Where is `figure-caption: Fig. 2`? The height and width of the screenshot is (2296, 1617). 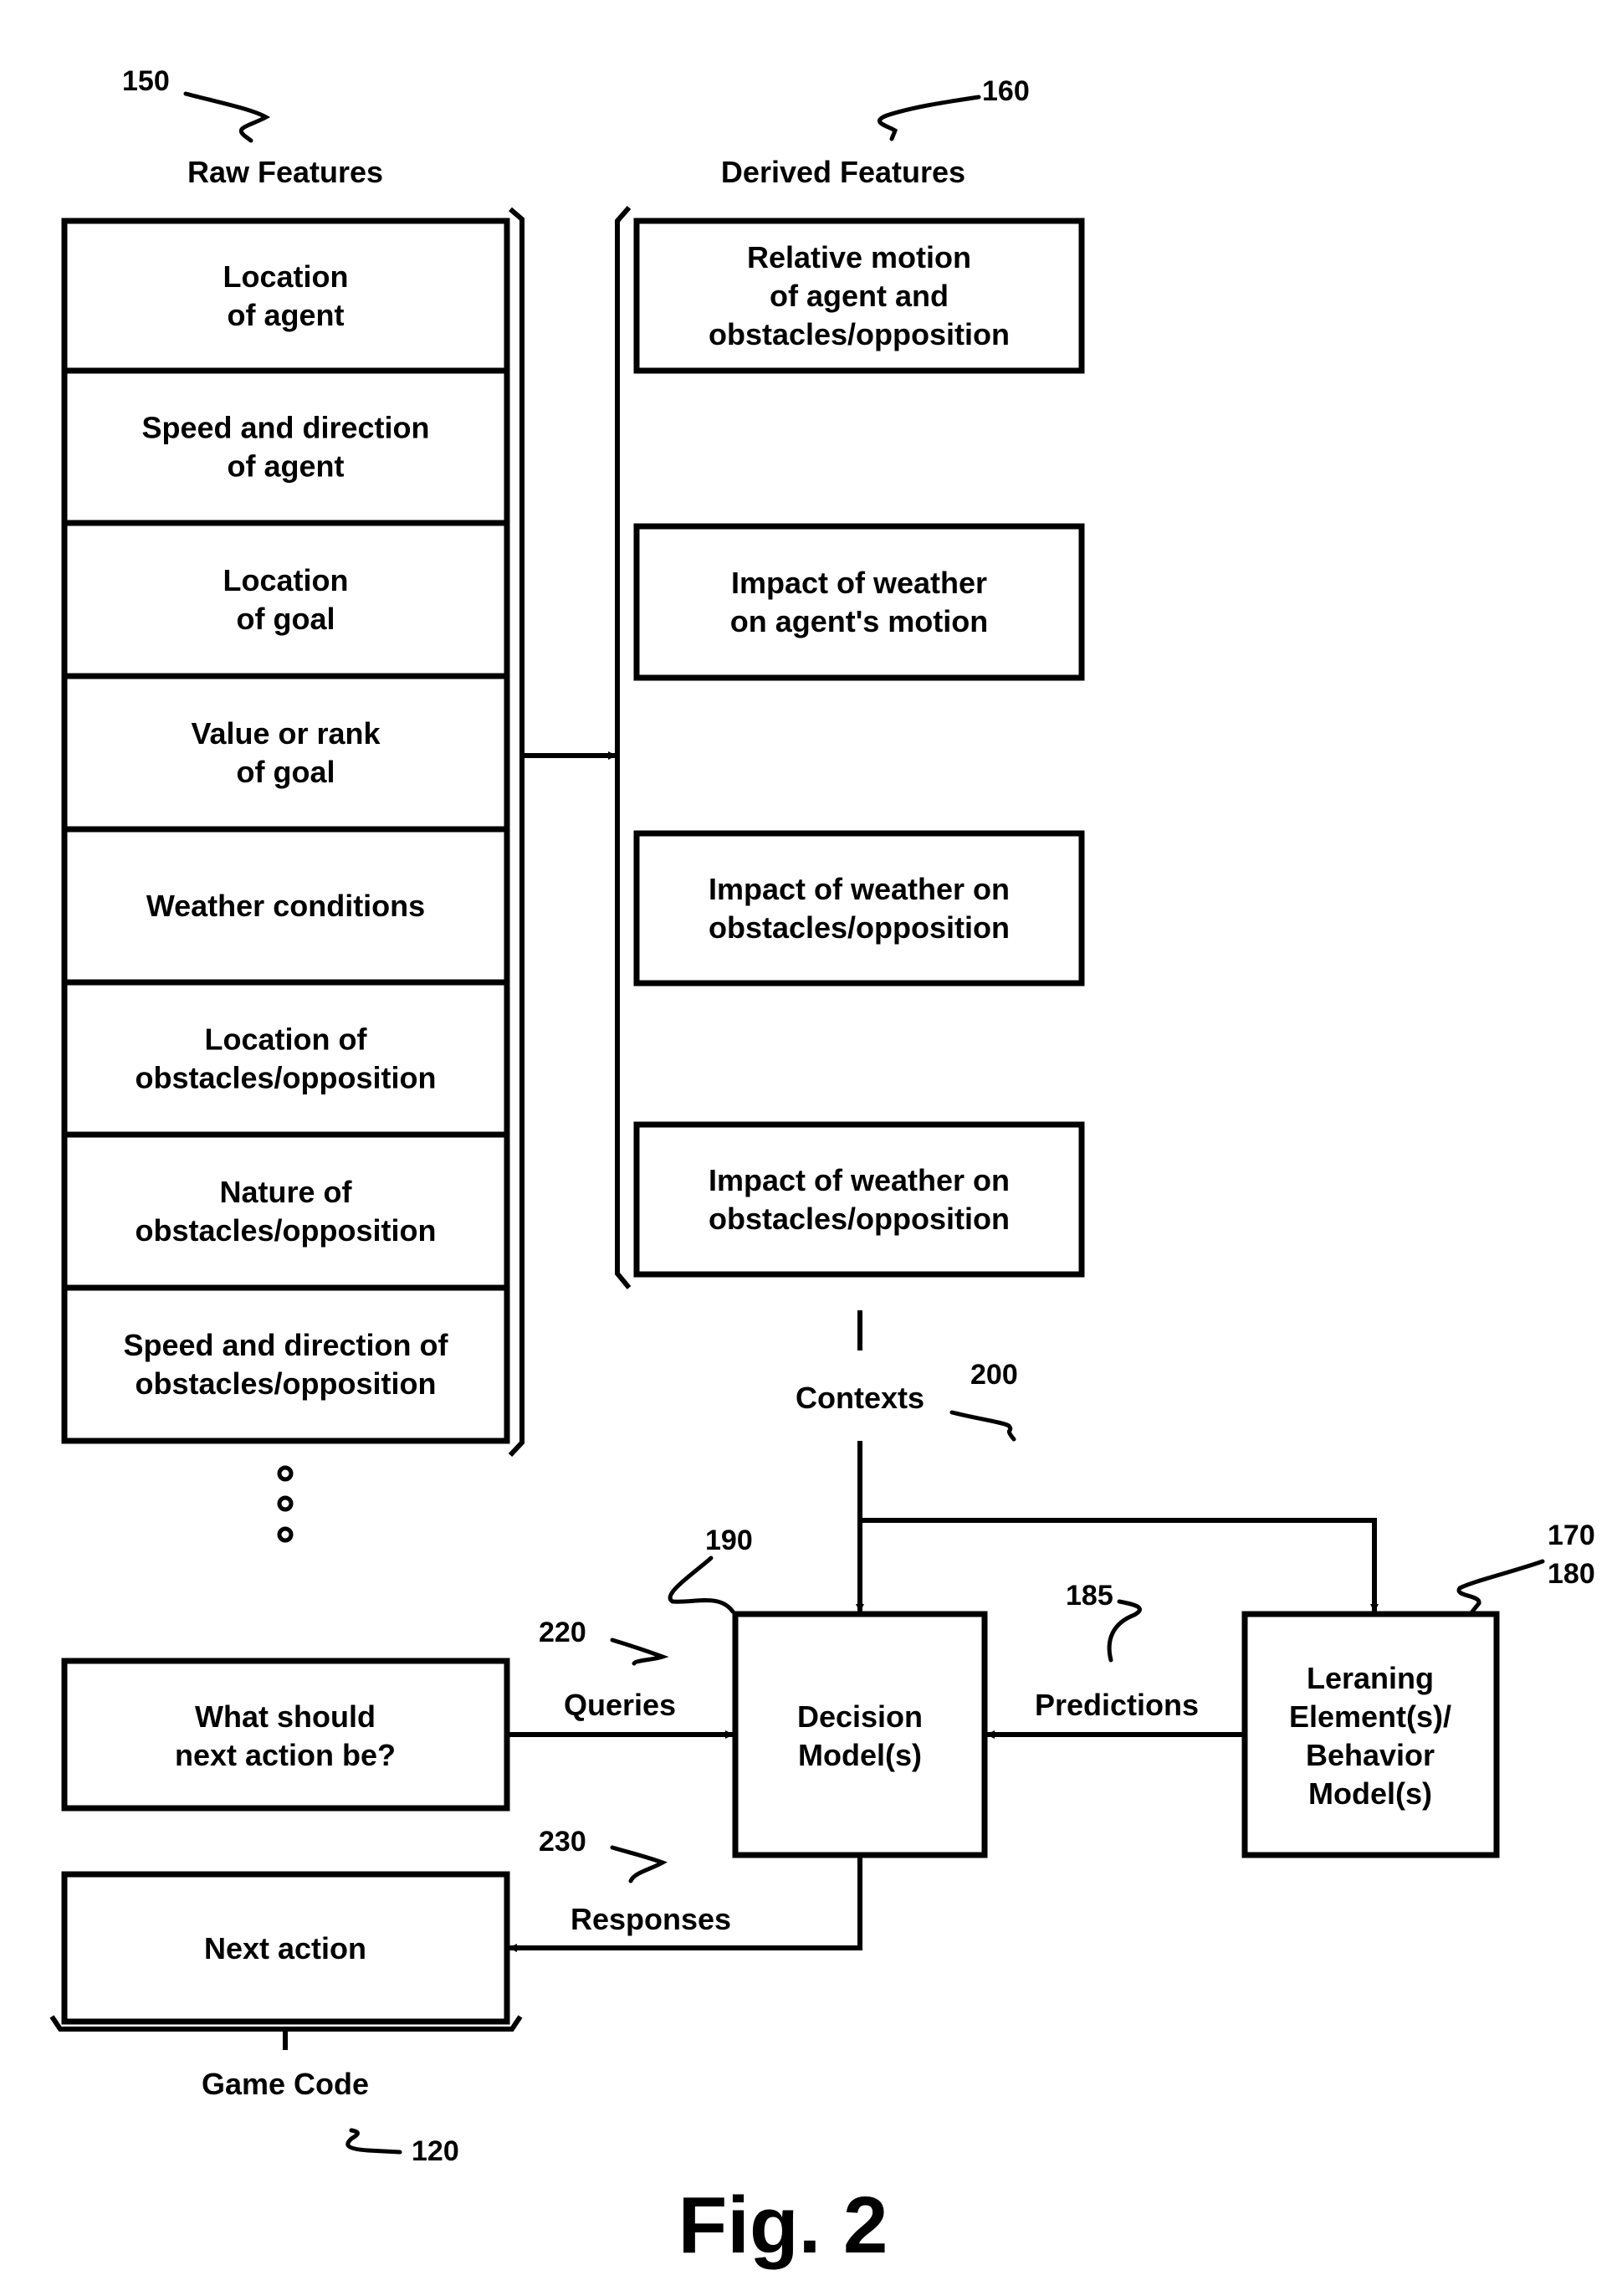
figure-caption: Fig. 2 is located at coordinates (783, 2225).